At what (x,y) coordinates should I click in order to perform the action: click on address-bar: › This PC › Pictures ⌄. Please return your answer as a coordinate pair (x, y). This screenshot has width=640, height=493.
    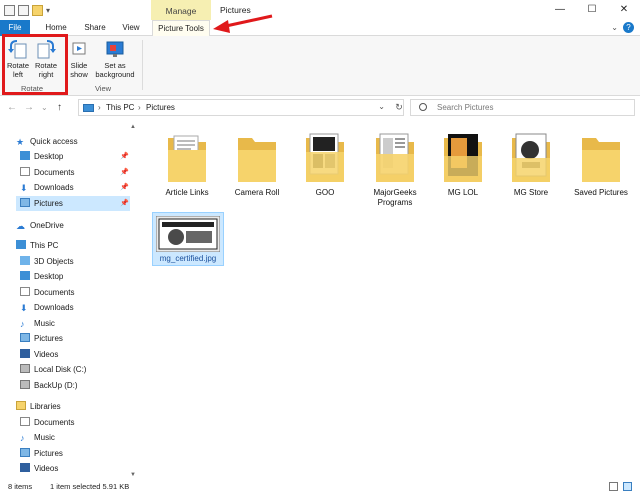
    Looking at the image, I should click on (241, 107).